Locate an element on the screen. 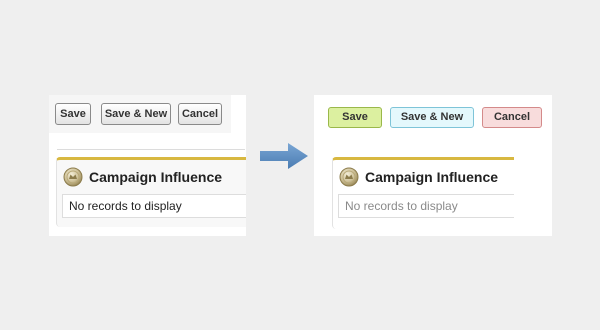 This screenshot has width=600, height=330. divider is located at coordinates (151, 149).